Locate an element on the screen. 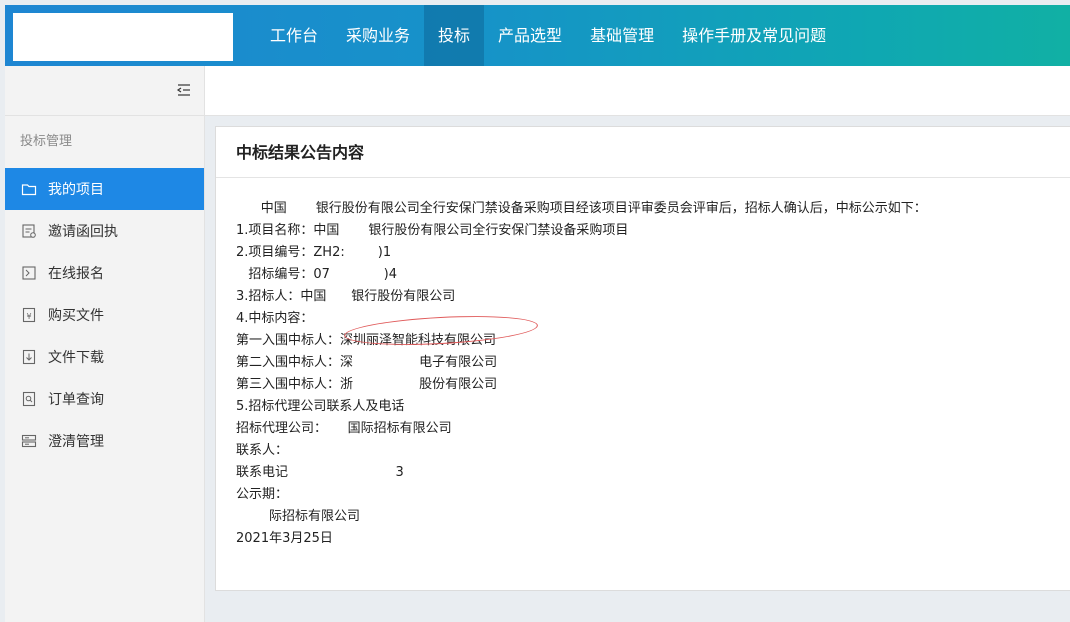  announcement-line: 3.招标人：中国 银行股份有限公司 is located at coordinates (346, 296).